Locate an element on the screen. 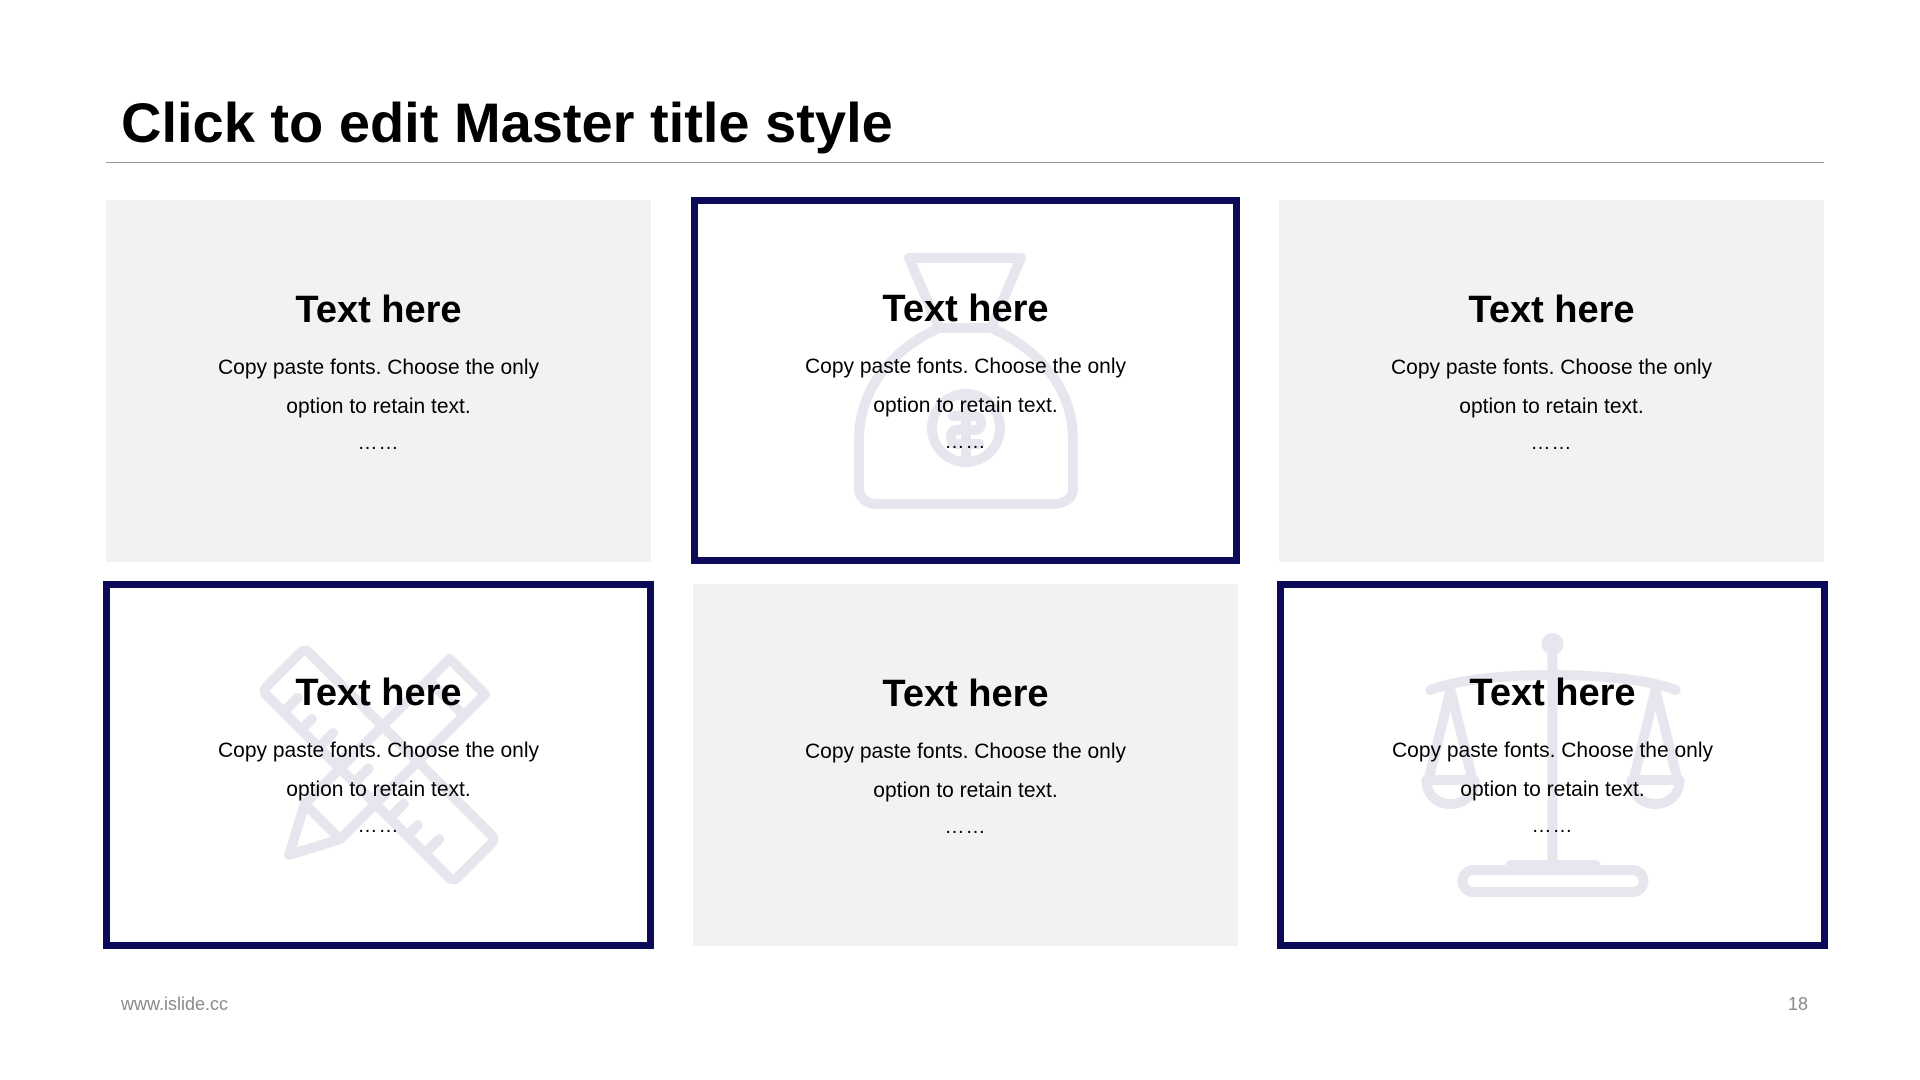 This screenshot has width=1920, height=1080. page-number: 18 is located at coordinates (1797, 1004).